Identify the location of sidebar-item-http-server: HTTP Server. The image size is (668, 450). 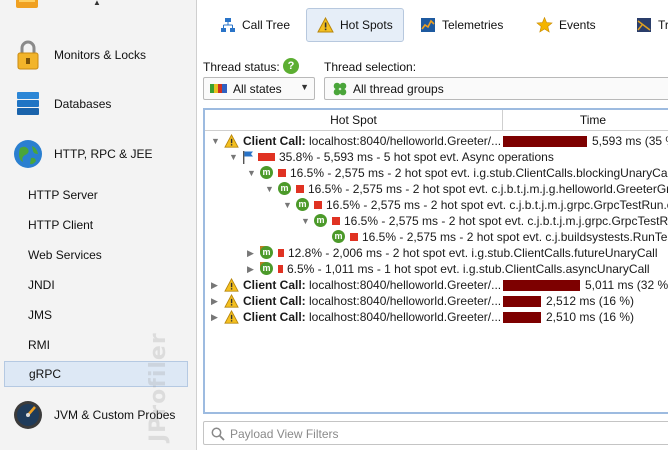
(98, 195).